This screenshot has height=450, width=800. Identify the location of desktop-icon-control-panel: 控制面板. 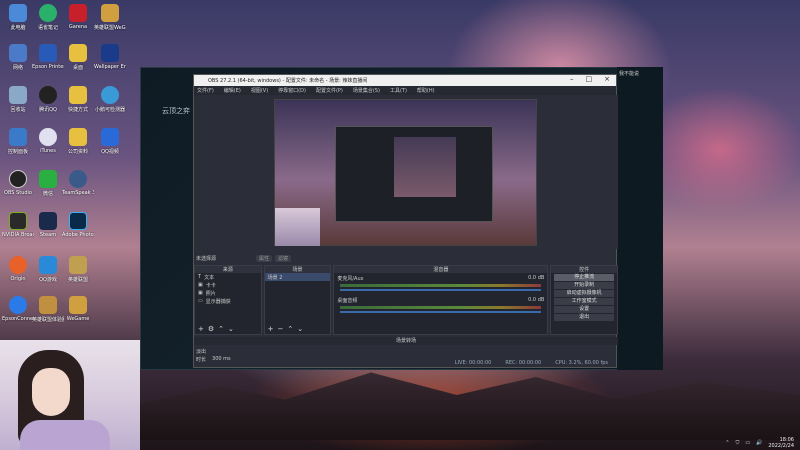
(18, 141).